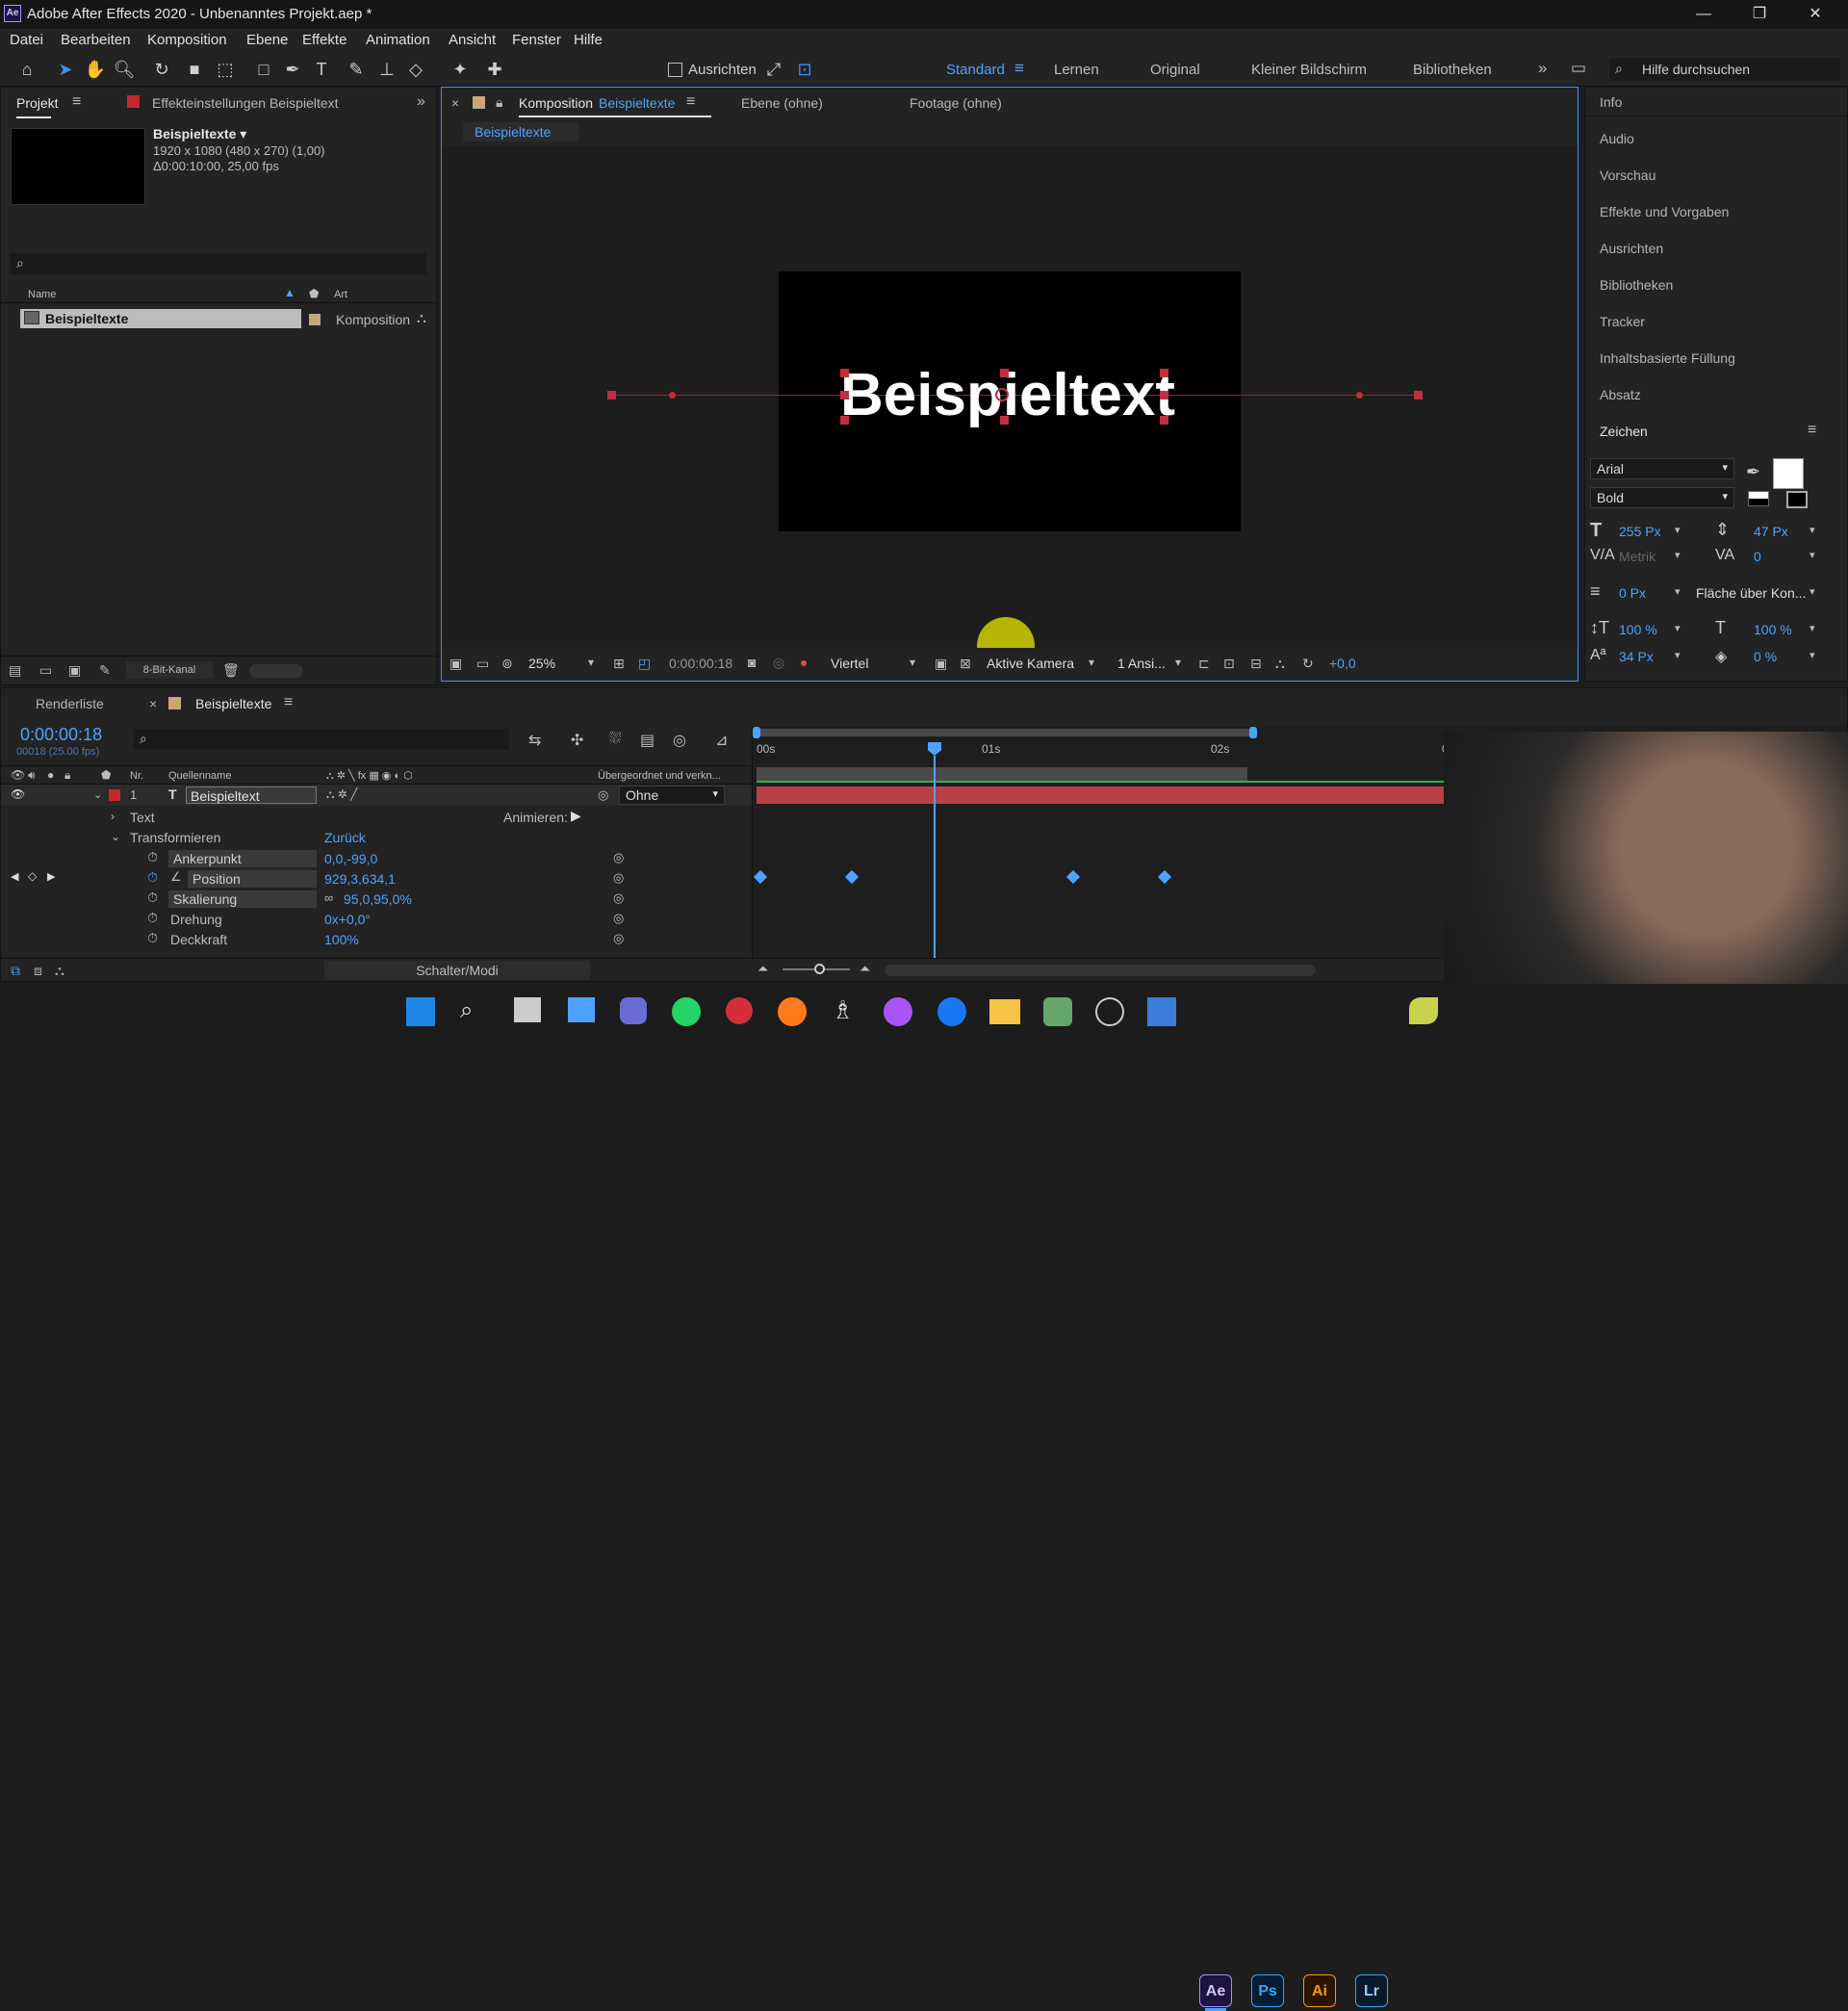 Image resolution: width=1848 pixels, height=2011 pixels. What do you see at coordinates (843, 1010) in the screenshot?
I see `app-figure-icon: ♗` at bounding box center [843, 1010].